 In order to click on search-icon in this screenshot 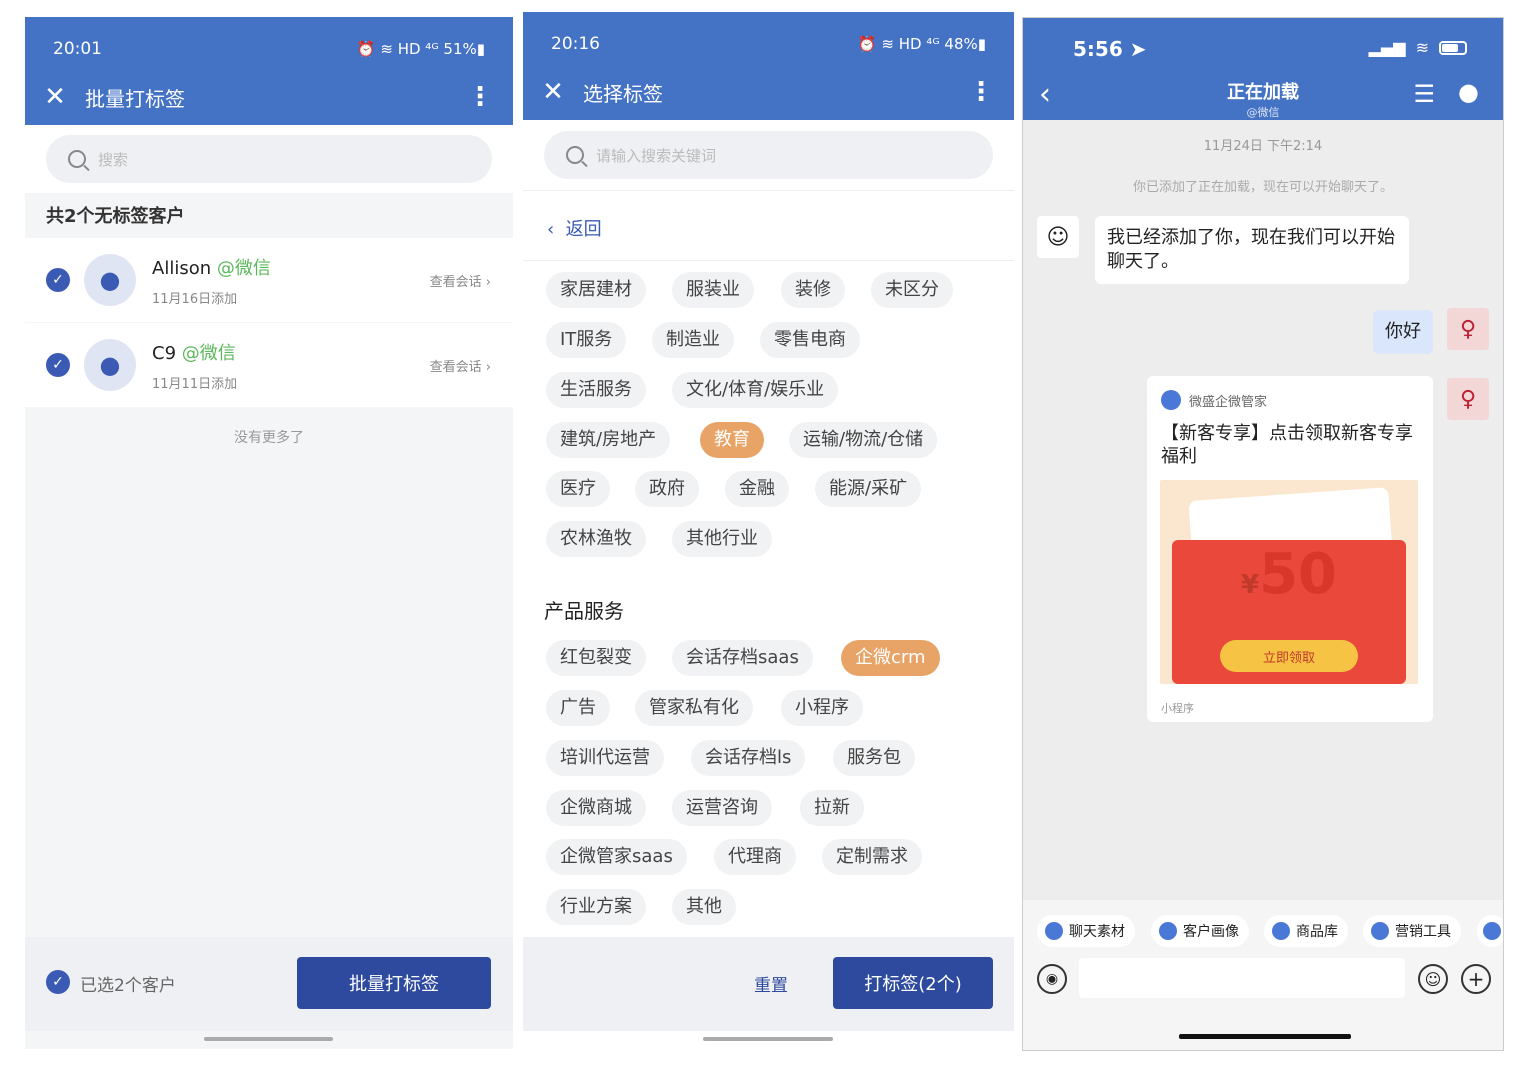, I will do `click(77, 159)`.